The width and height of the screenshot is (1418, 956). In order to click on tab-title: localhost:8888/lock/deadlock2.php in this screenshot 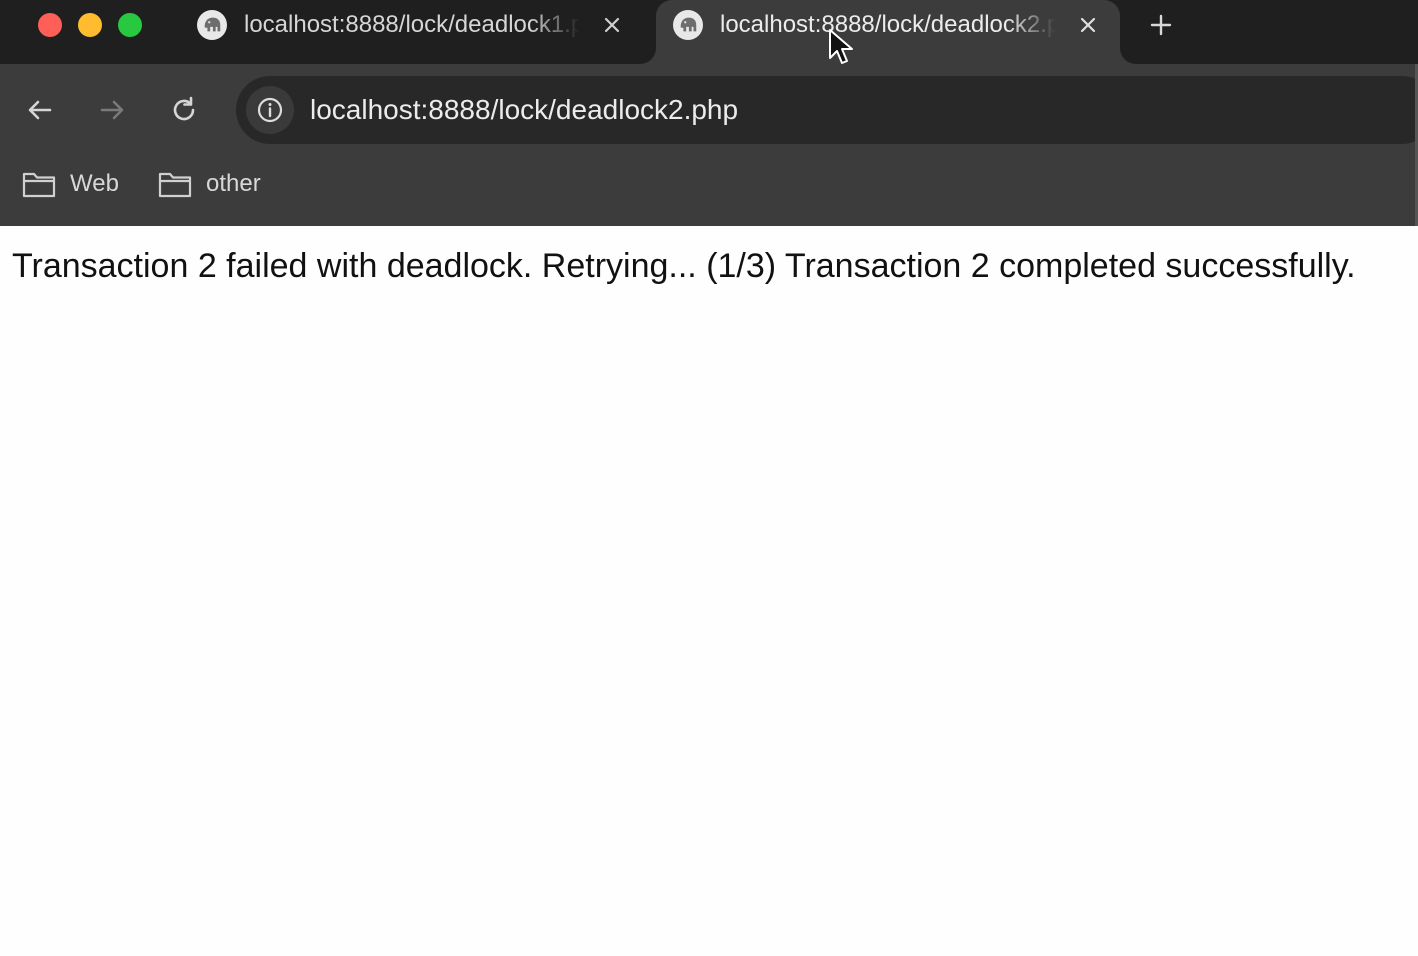, I will do `click(888, 24)`.